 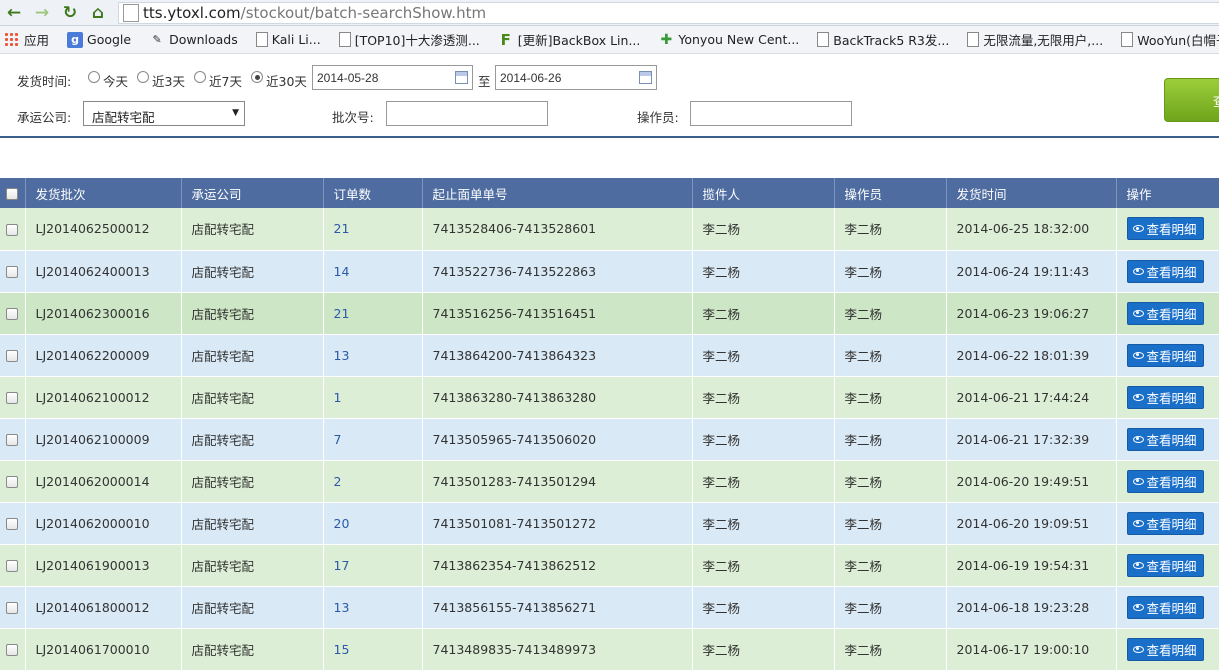 I want to click on header-ship-time: 发货时间, so click(x=1031, y=193).